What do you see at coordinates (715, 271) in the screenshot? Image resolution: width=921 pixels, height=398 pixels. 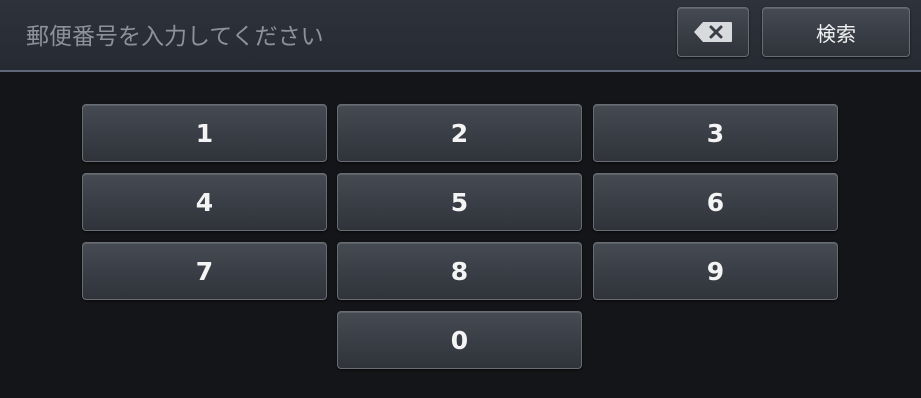 I see `key-9: 9` at bounding box center [715, 271].